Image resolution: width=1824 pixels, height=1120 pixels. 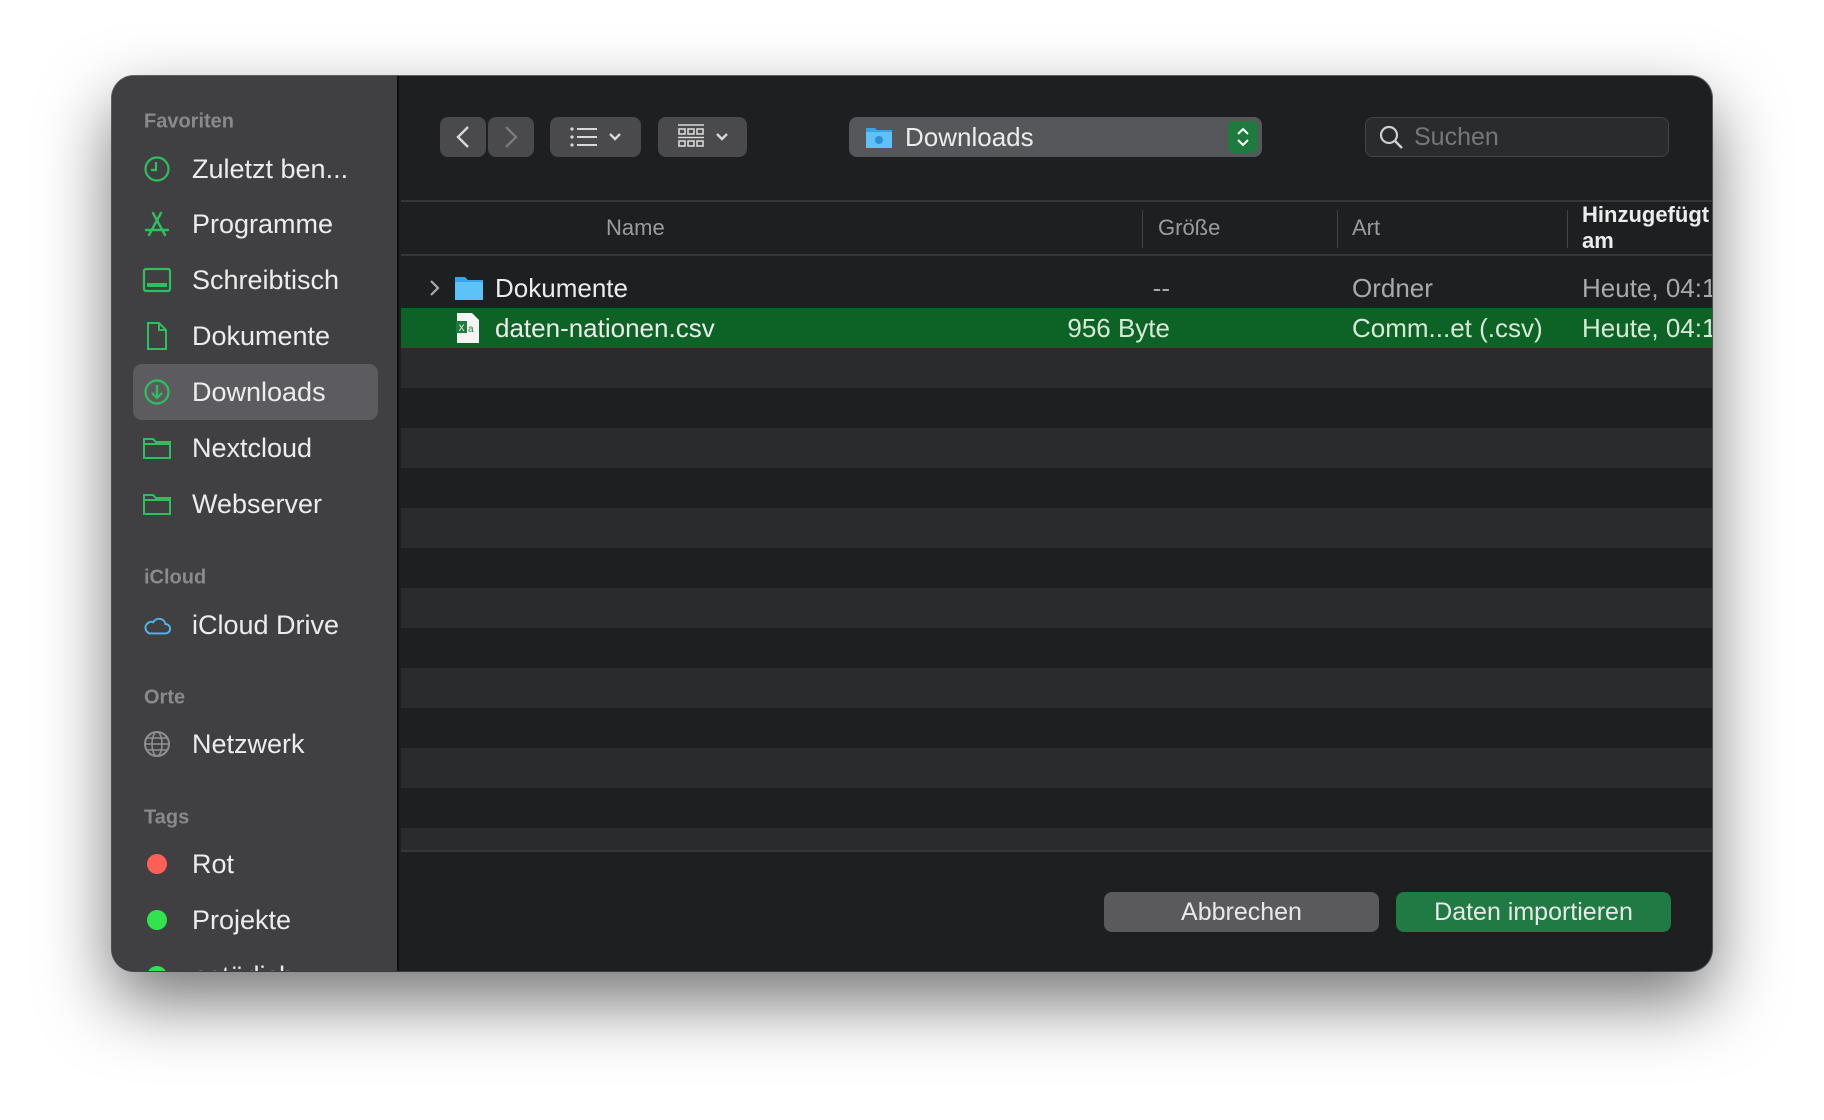 I want to click on cancel-button-label: Abbrechen, so click(x=1241, y=911).